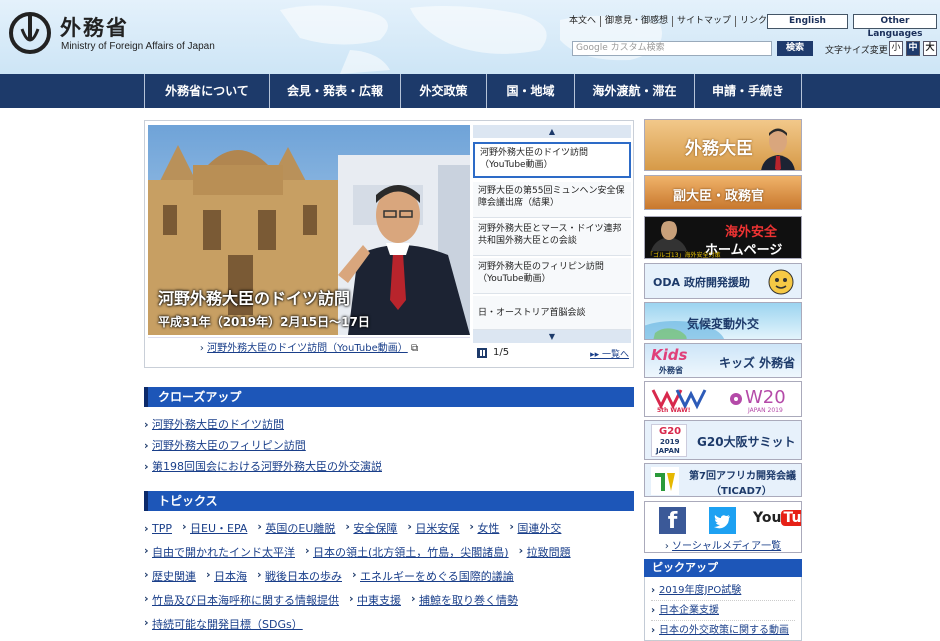  What do you see at coordinates (668, 546) in the screenshot?
I see `arrow-icon: ›` at bounding box center [668, 546].